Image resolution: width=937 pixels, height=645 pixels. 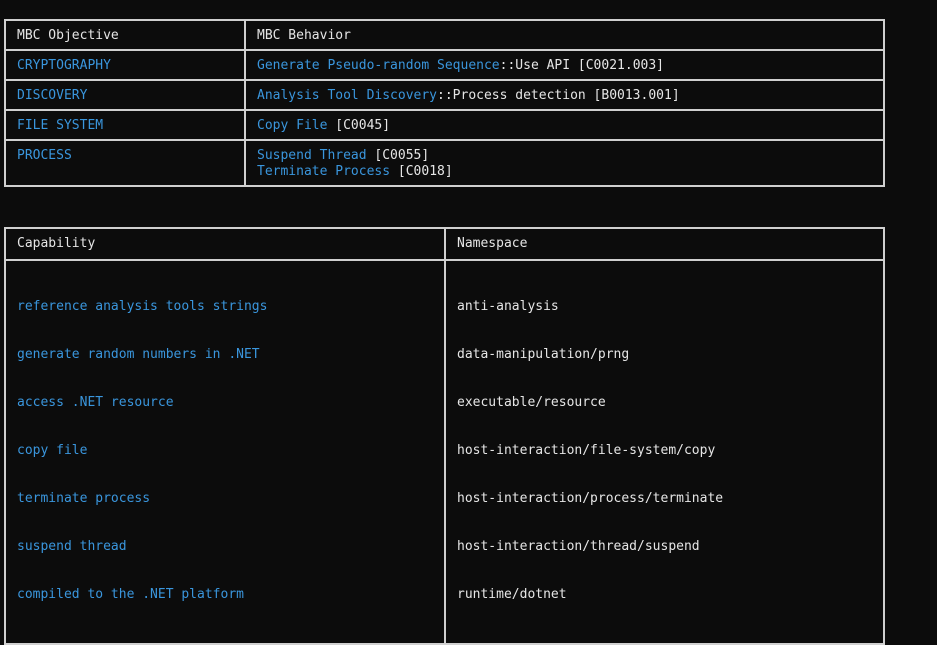 What do you see at coordinates (72, 546) in the screenshot?
I see `capability-item: suspend thread` at bounding box center [72, 546].